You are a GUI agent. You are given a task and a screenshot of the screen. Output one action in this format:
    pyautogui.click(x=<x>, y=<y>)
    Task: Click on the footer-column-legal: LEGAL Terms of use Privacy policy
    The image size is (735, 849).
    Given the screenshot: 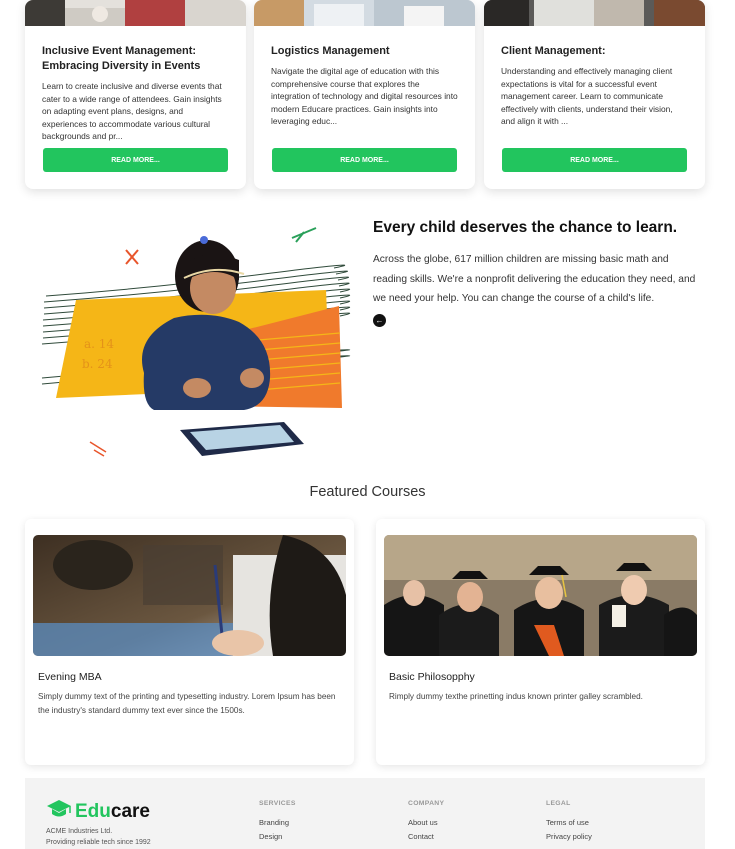 What is the action you would take?
    pyautogui.click(x=569, y=820)
    